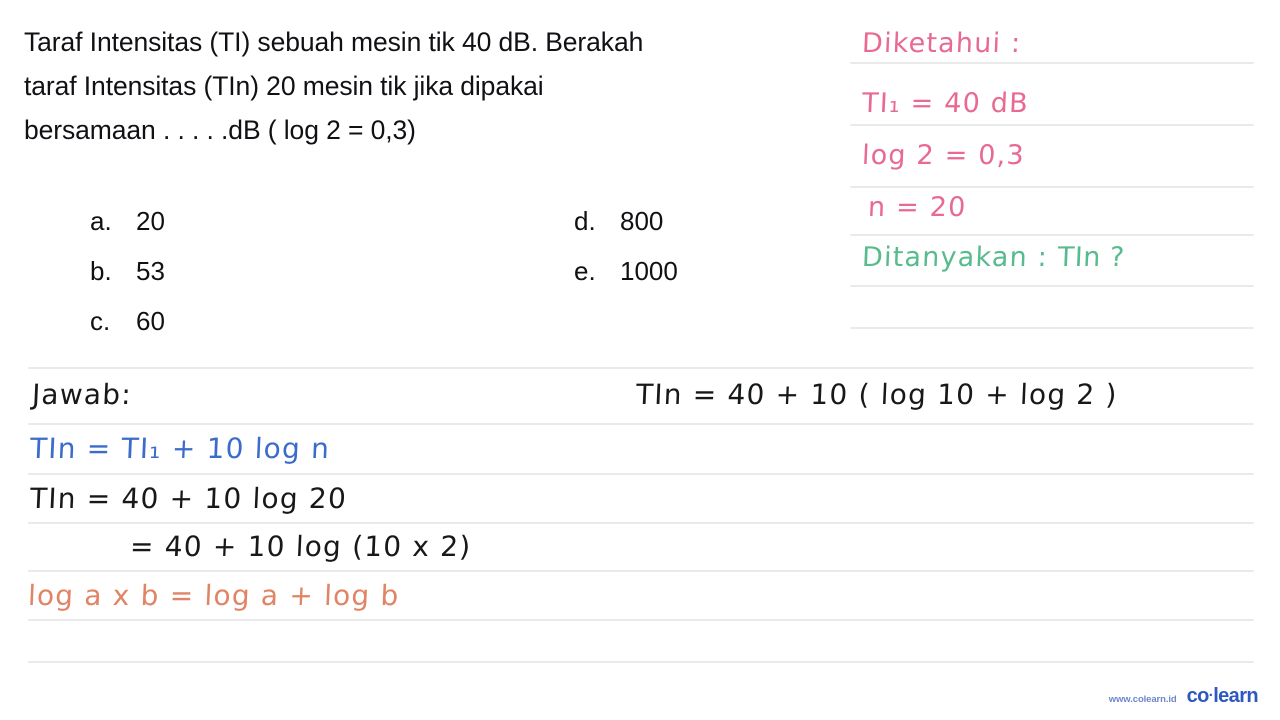 The width and height of the screenshot is (1280, 720). I want to click on option-c-key: c., so click(100, 321).